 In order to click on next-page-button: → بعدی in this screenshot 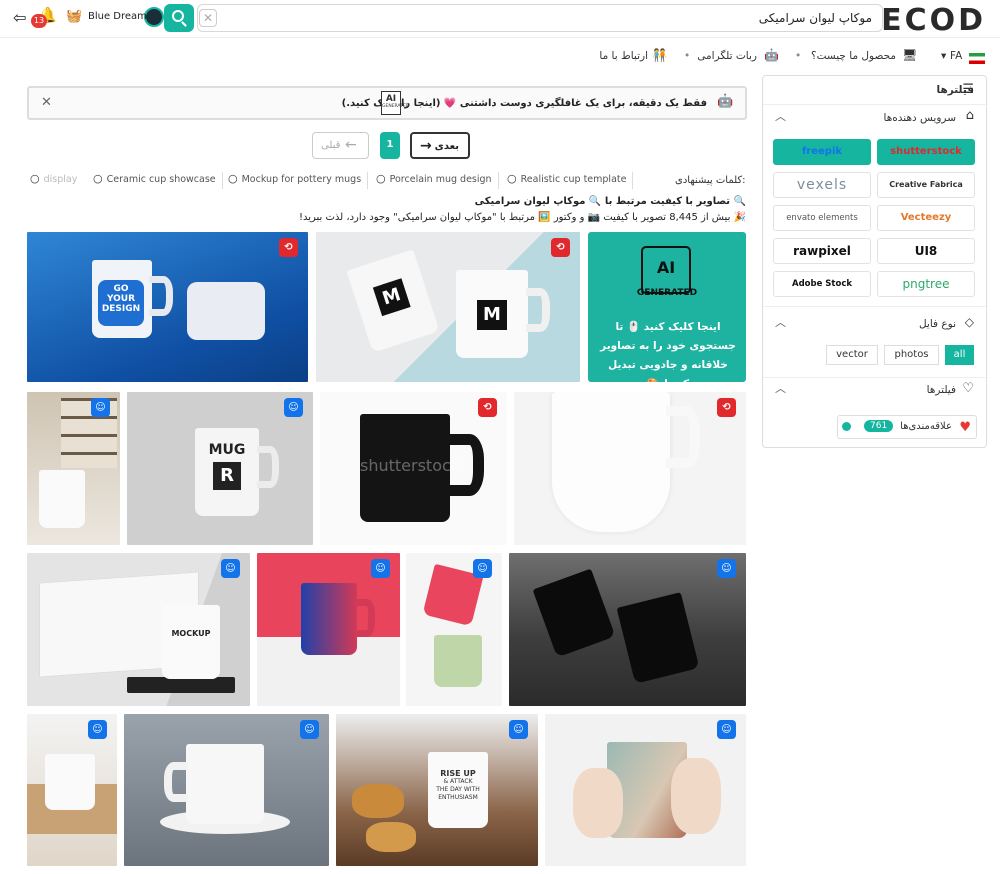, I will do `click(440, 145)`.